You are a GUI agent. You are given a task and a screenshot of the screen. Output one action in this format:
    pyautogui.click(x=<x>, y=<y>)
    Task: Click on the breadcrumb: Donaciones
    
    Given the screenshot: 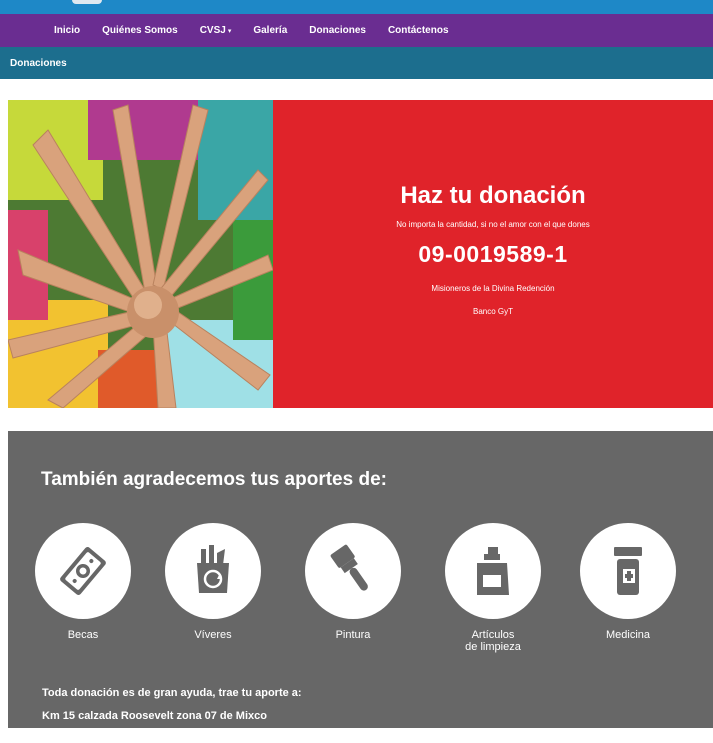 What is the action you would take?
    pyautogui.click(x=38, y=63)
    